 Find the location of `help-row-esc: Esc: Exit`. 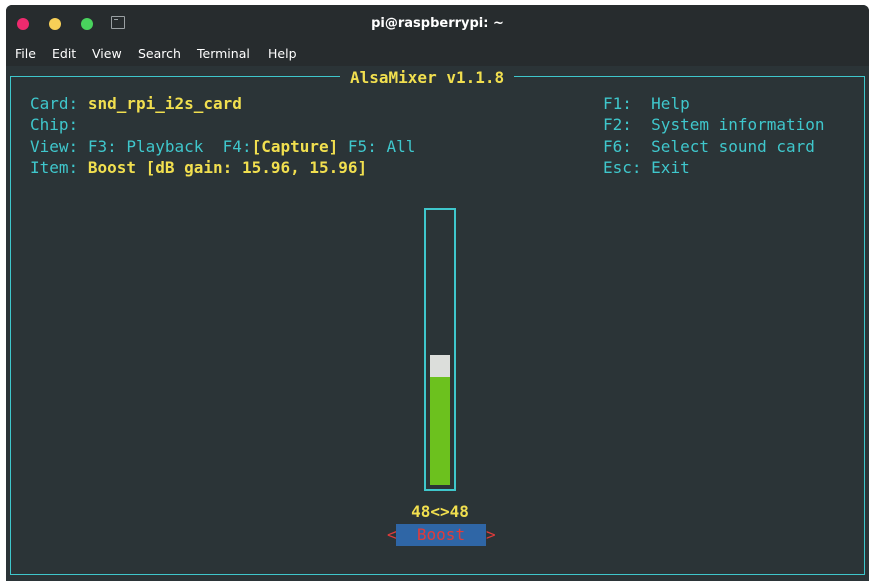

help-row-esc: Esc: Exit is located at coordinates (646, 167).